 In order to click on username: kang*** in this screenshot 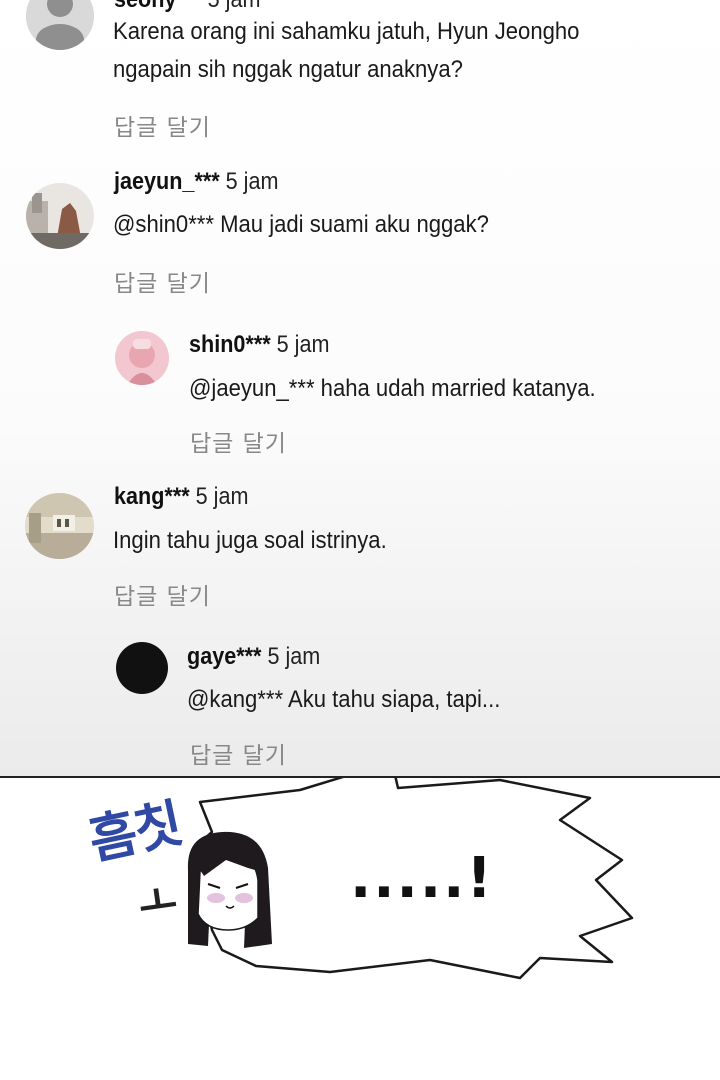, I will do `click(152, 496)`.